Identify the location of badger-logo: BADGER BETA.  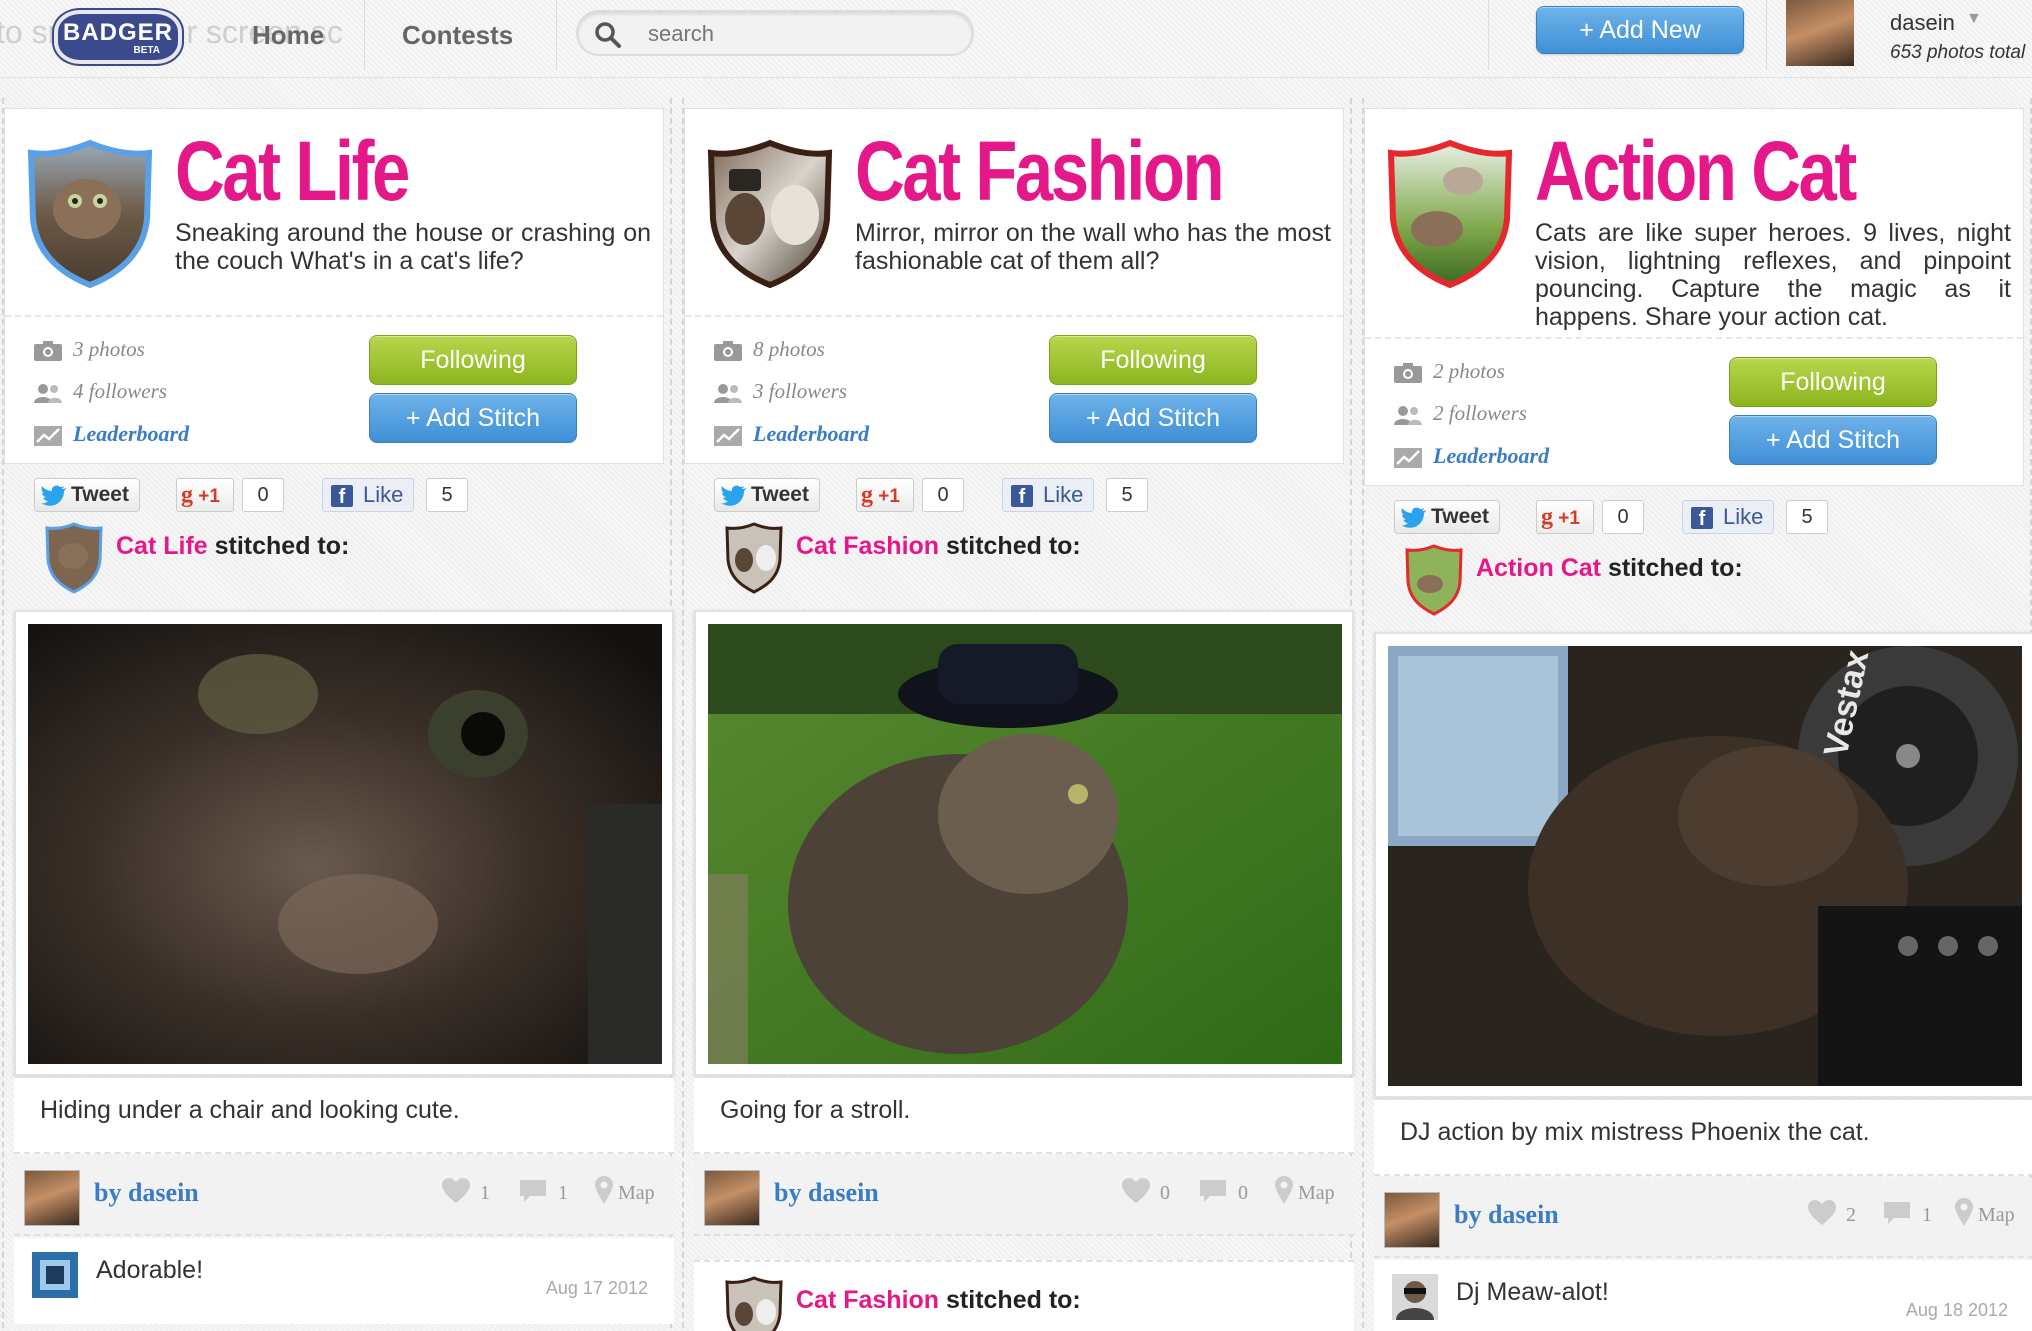
(118, 37).